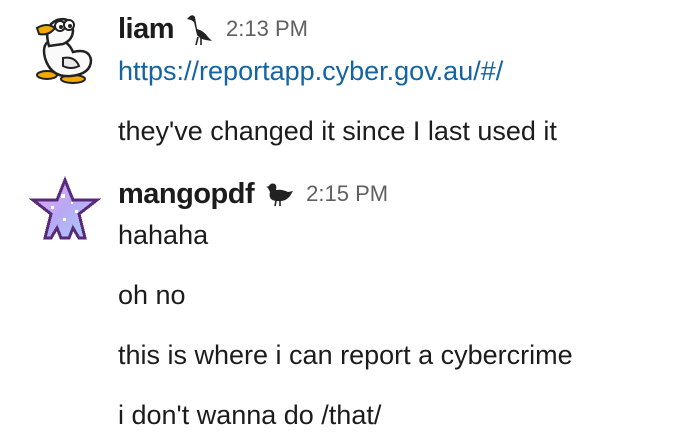 This screenshot has height=441, width=686. I want to click on message-text: i don't wanna do /that/, so click(250, 415).